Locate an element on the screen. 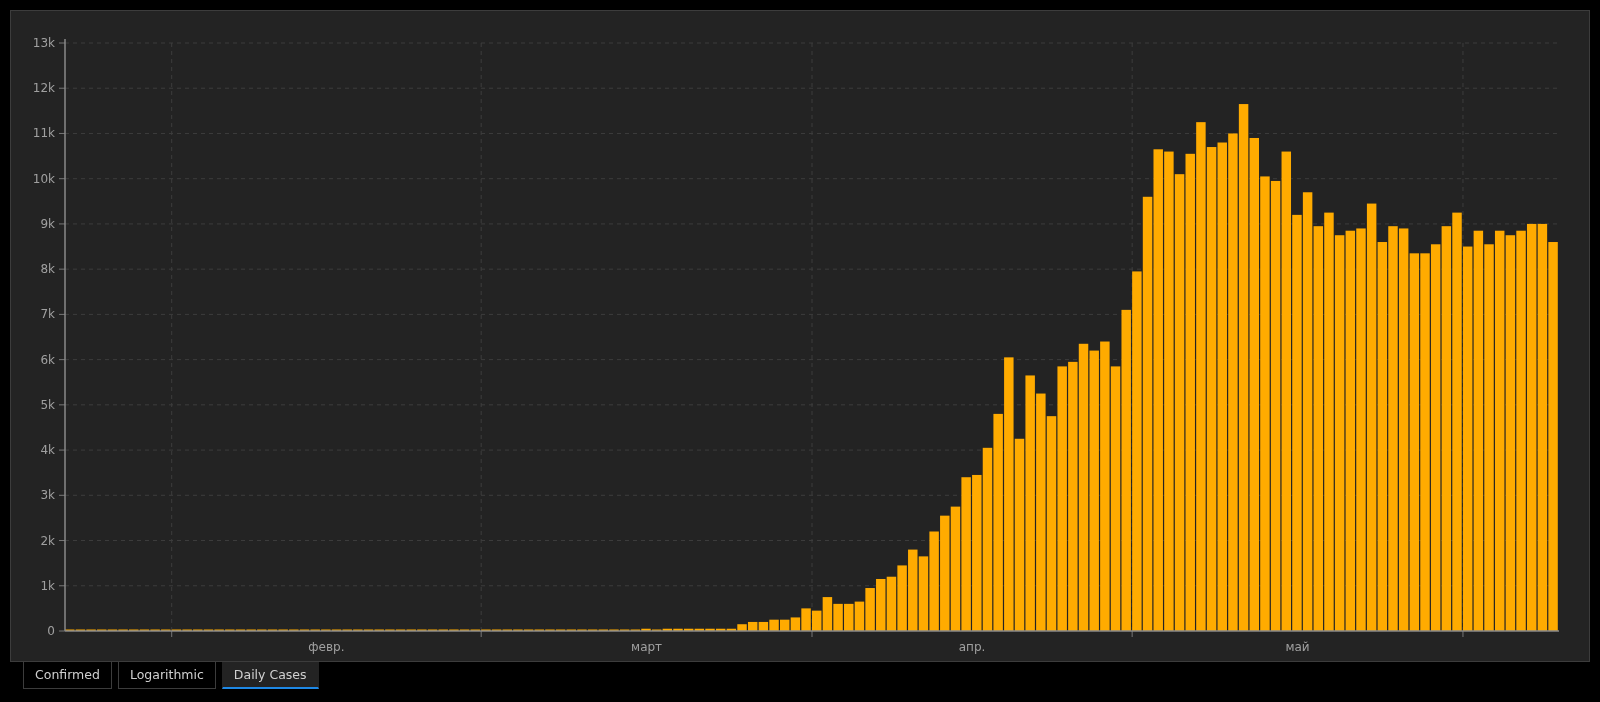 This screenshot has width=1600, height=702. x-axis-label: март is located at coordinates (647, 647).